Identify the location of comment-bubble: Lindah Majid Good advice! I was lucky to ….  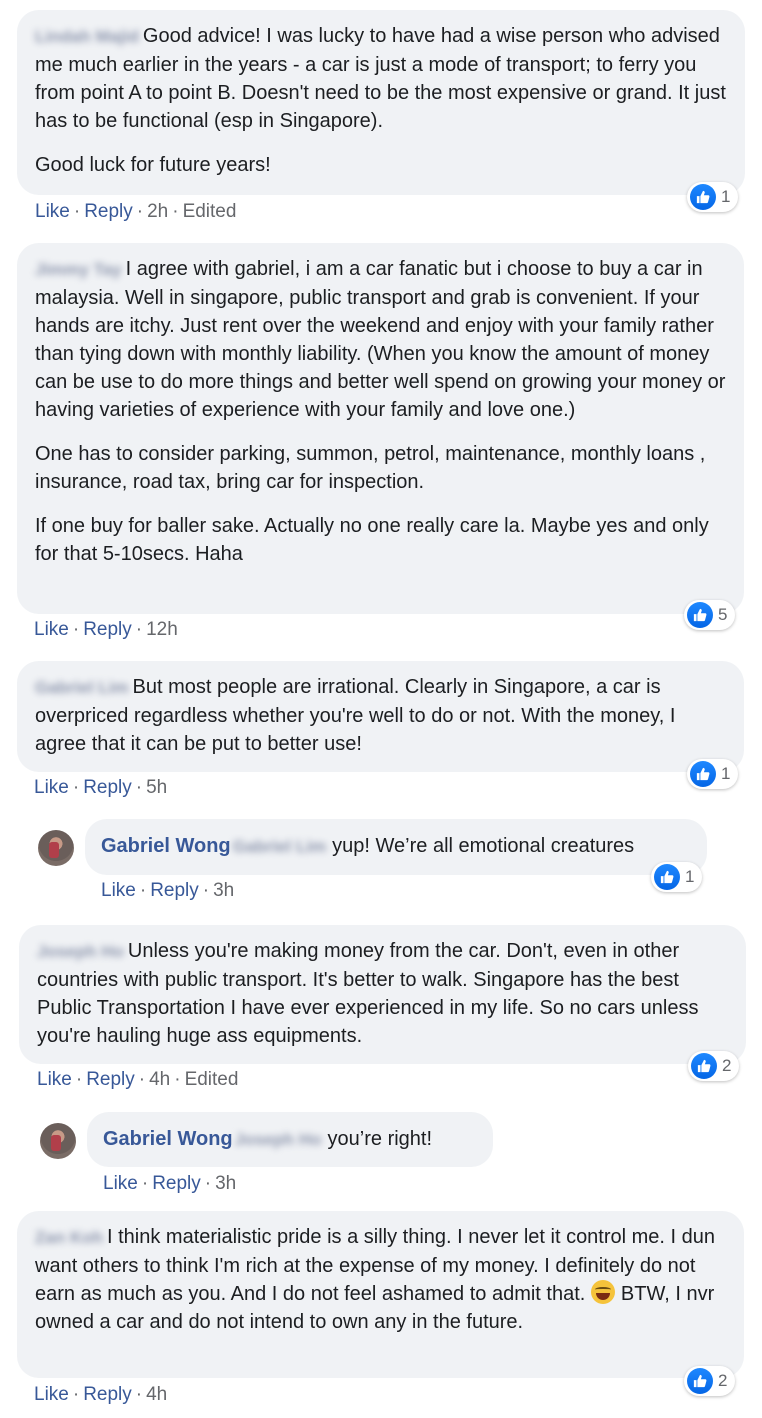
(381, 102).